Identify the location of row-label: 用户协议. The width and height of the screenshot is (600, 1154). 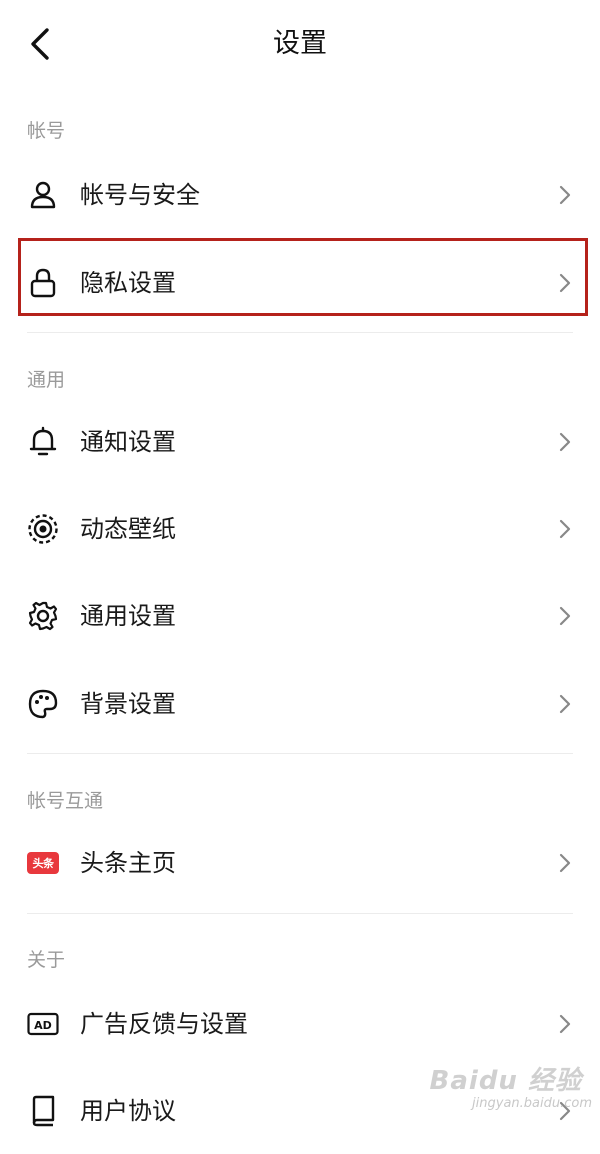
(128, 1111).